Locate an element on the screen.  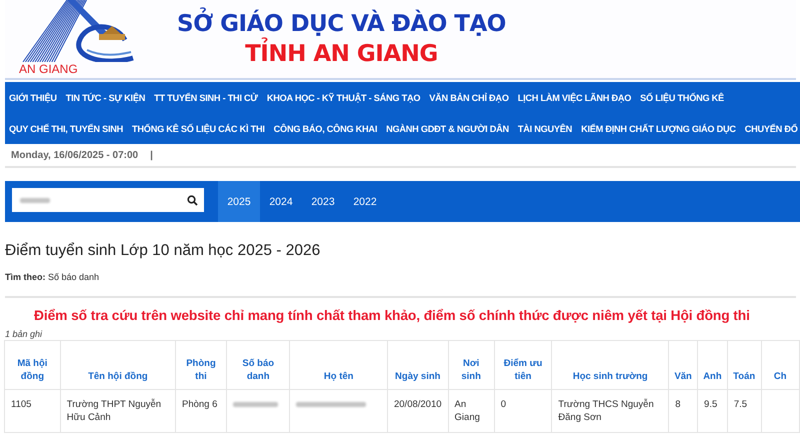
table-cell: 20/08/2010 is located at coordinates (417, 411).